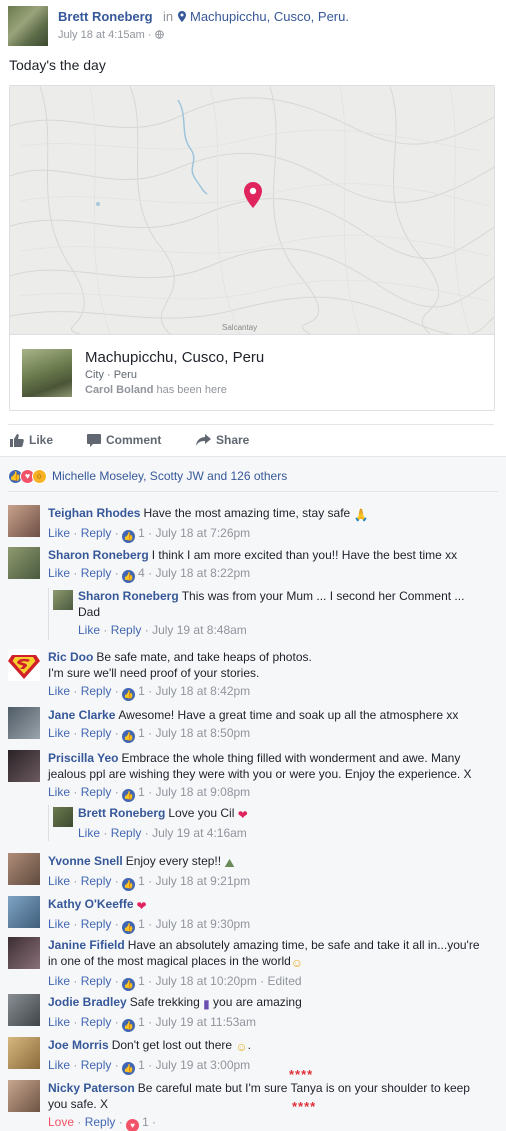 This screenshot has height=1131, width=506. Describe the element at coordinates (91, 1088) in the screenshot. I see `commenter-name: Nicky Paterson` at that location.